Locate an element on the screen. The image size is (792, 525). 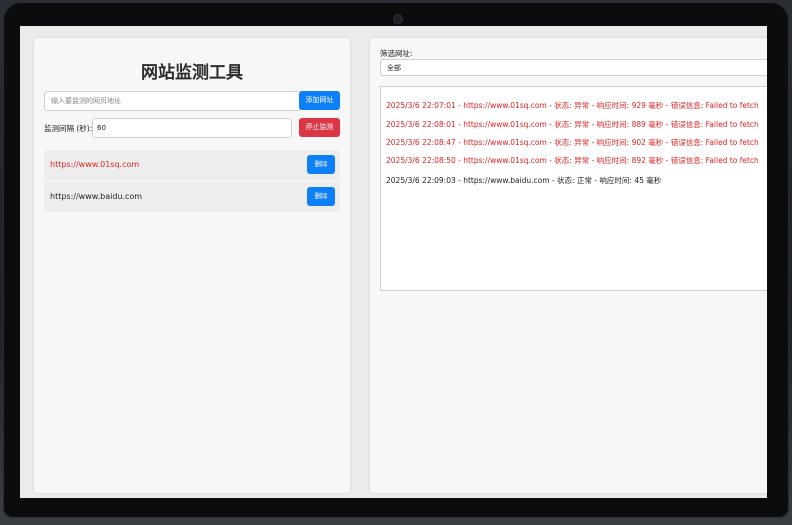
interval-label: 监测间隔 (秒): is located at coordinates (68, 128).